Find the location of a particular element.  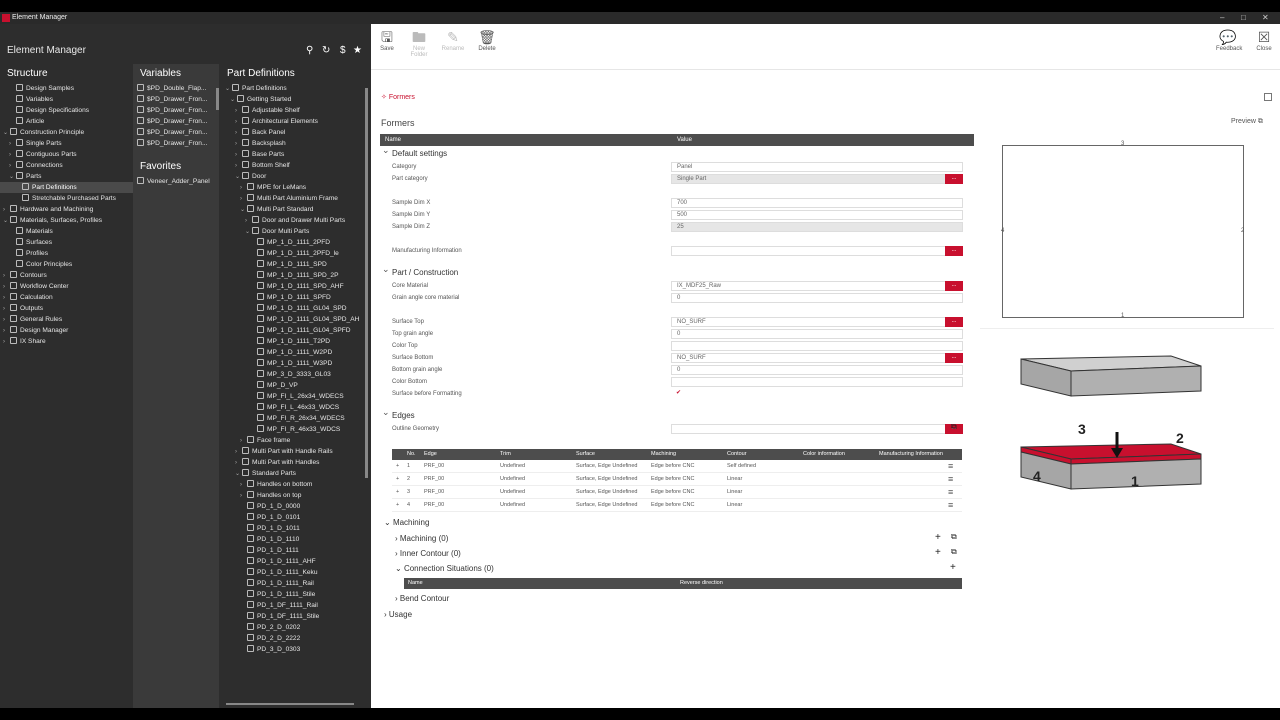

variables-icon: $ is located at coordinates (343, 50).